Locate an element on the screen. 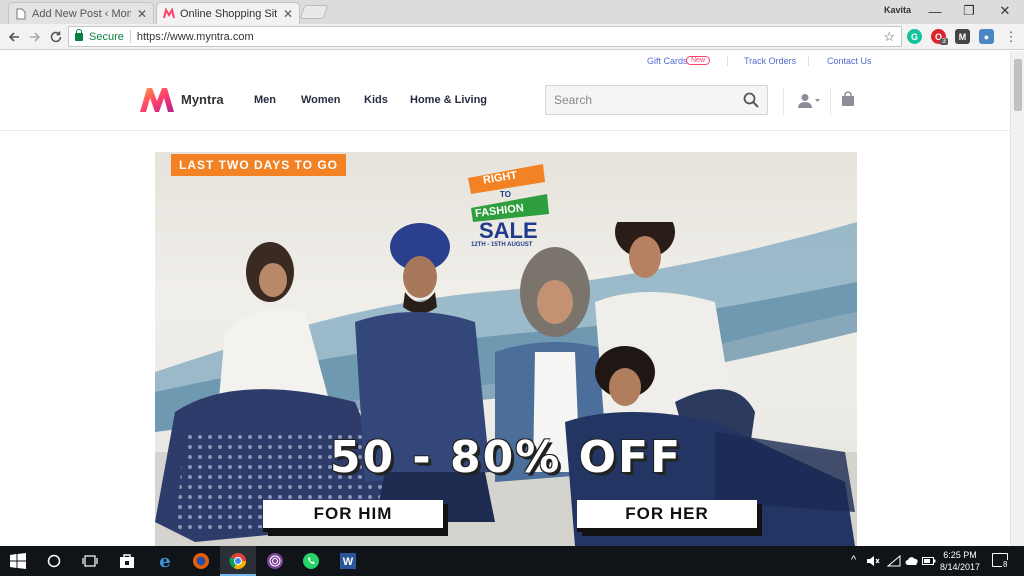 The image size is (1024, 576). clock-time: 6:25 PM is located at coordinates (960, 555).